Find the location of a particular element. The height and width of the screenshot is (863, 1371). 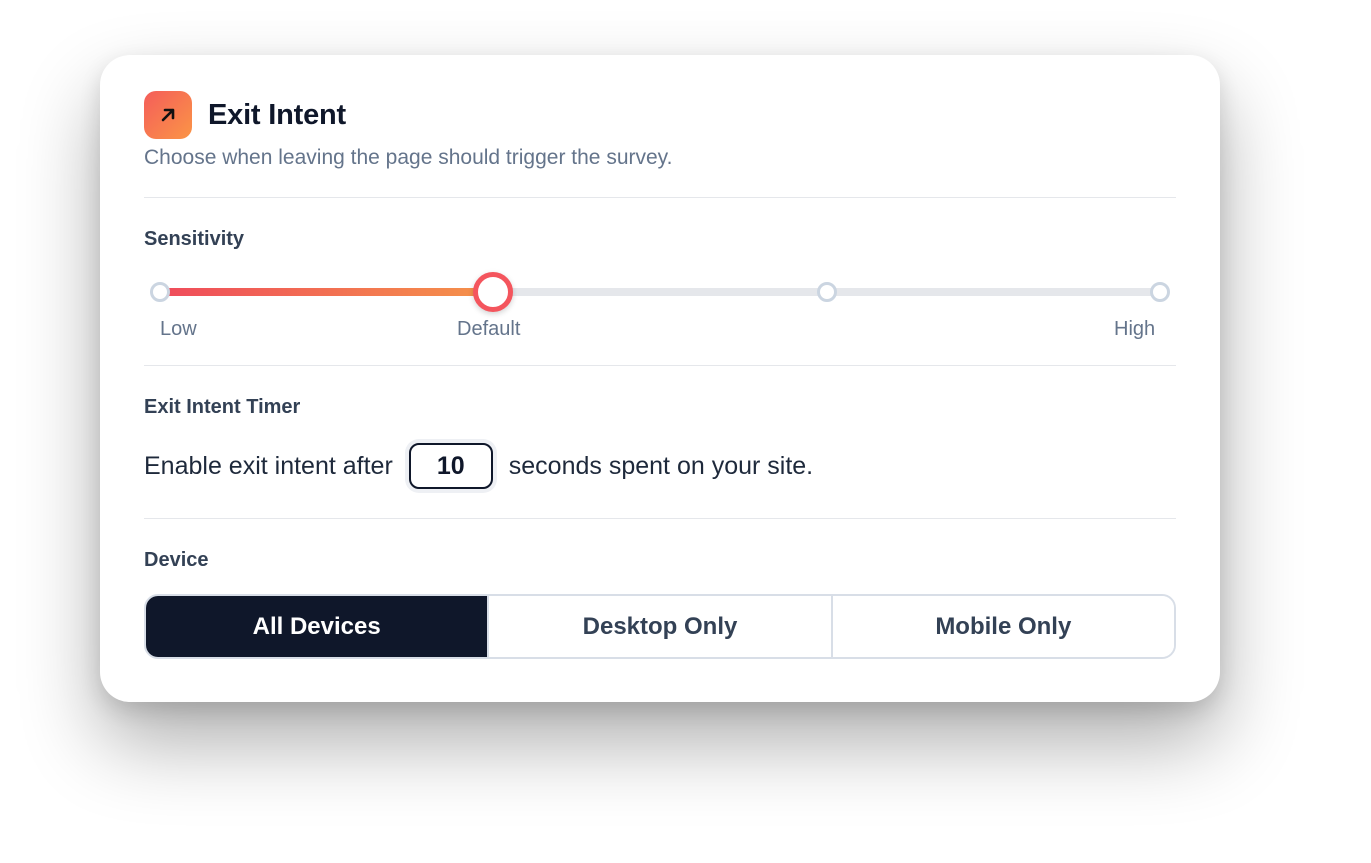

device-label: Device is located at coordinates (176, 560).